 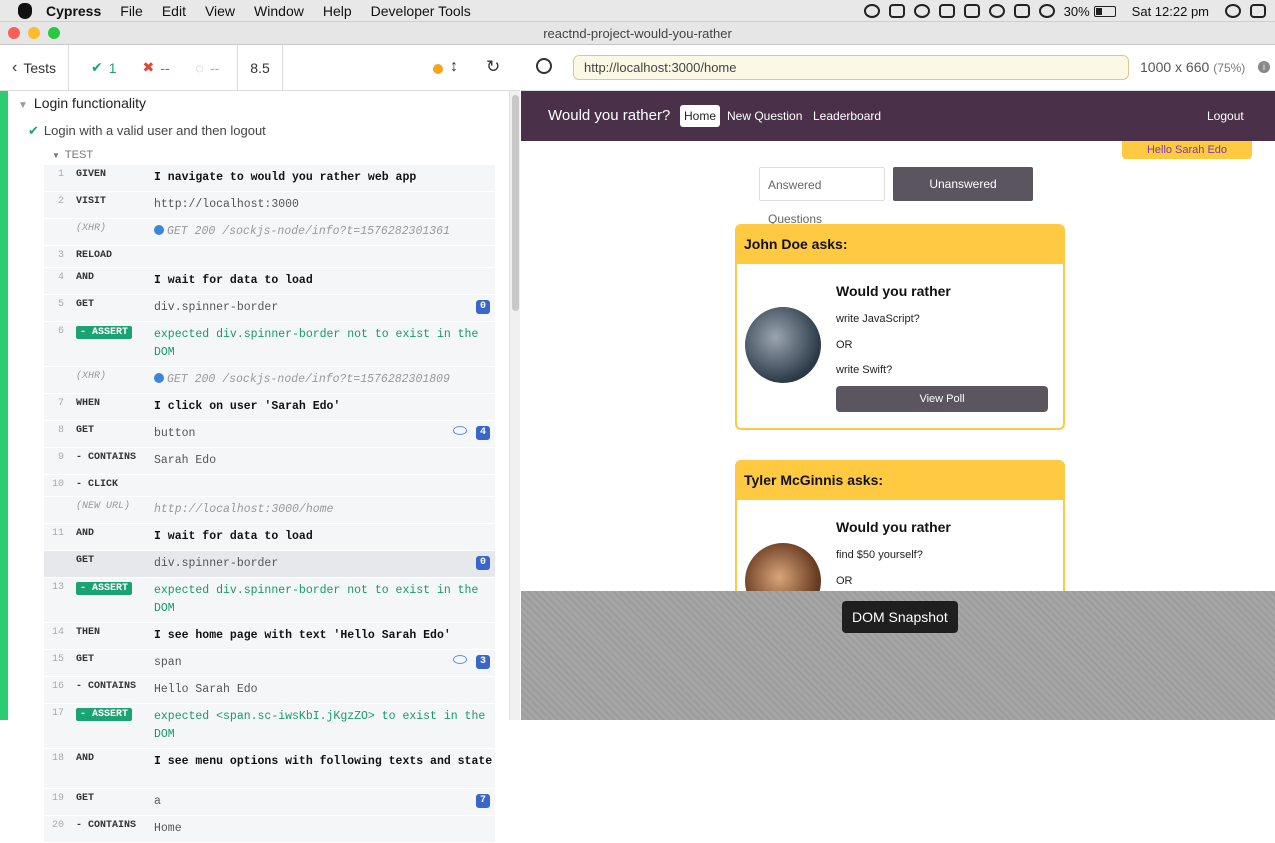 I want to click on auto-scroll-toggle-icon: ↕, so click(x=454, y=67).